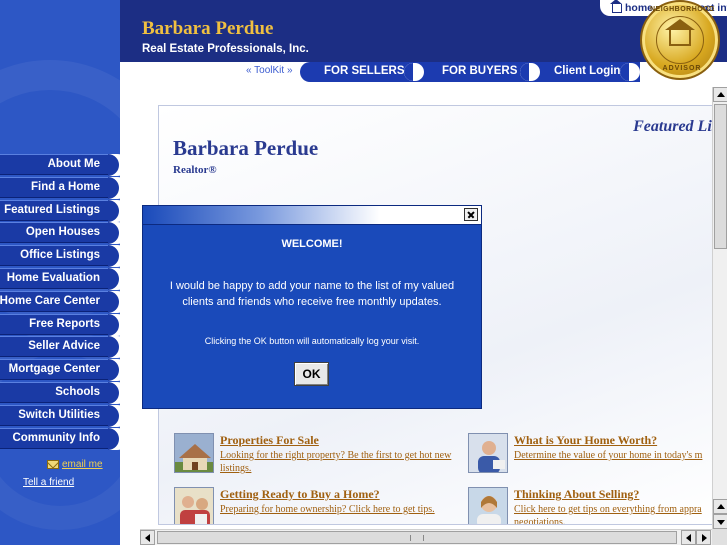  I want to click on close-icon, so click(471, 214).